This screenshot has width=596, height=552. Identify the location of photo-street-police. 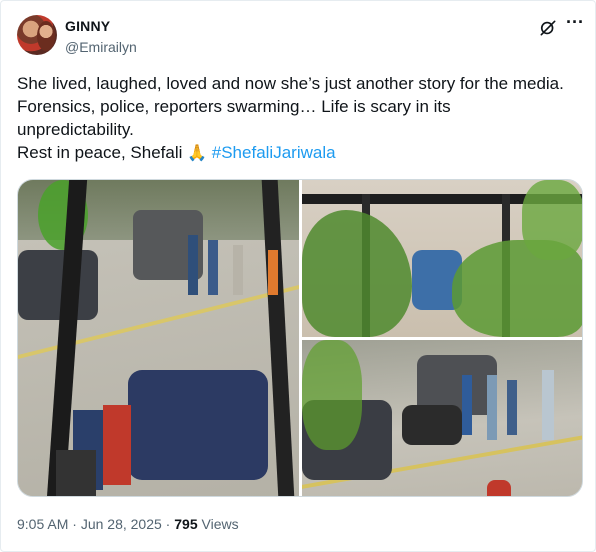
(442, 418).